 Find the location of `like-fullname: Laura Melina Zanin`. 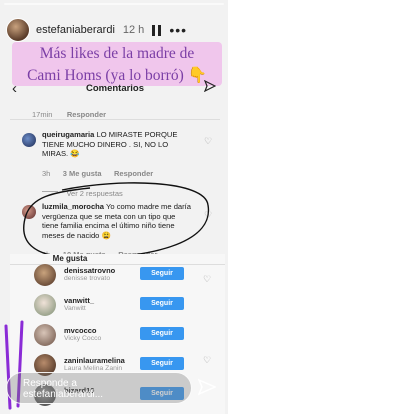

like-fullname: Laura Melina Zanin is located at coordinates (93, 368).